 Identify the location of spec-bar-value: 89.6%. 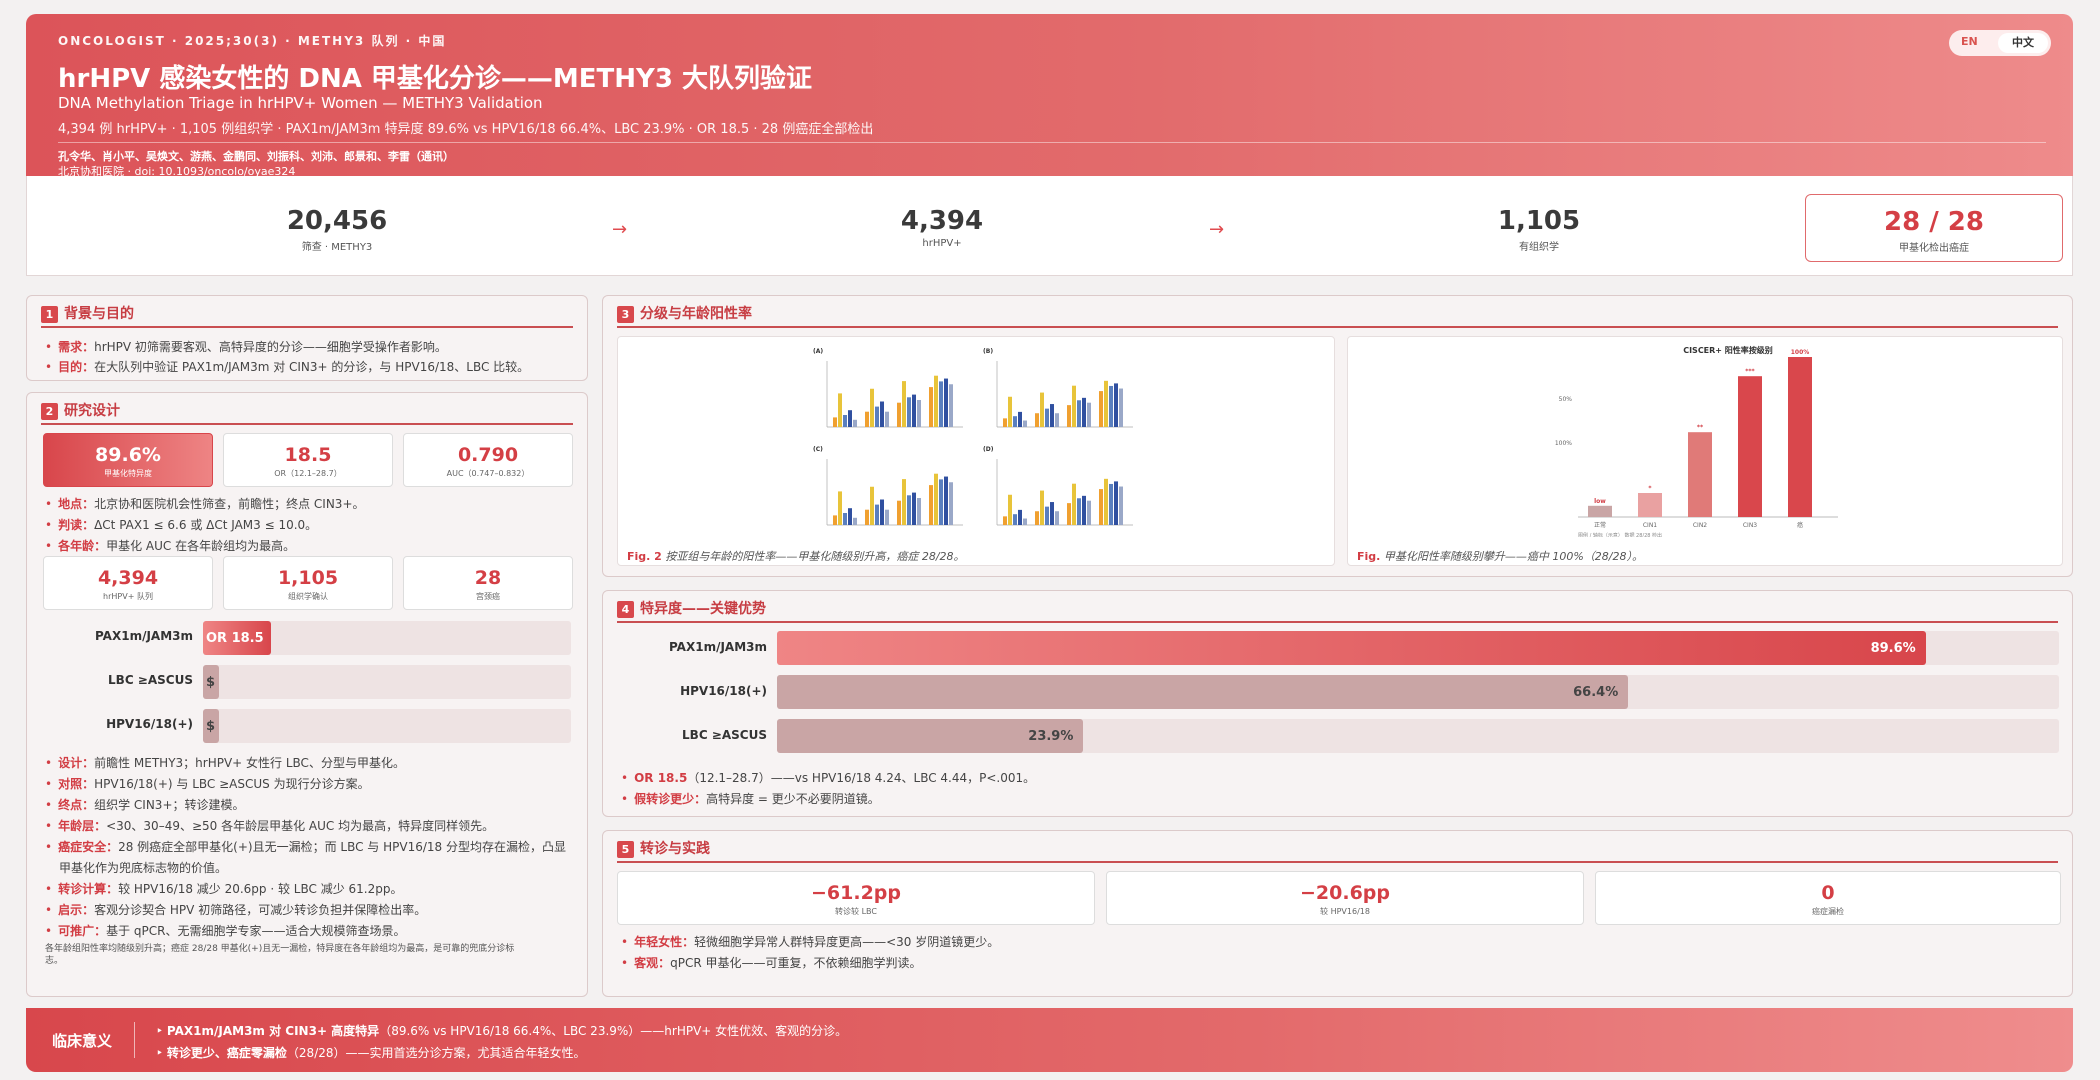
(1893, 648).